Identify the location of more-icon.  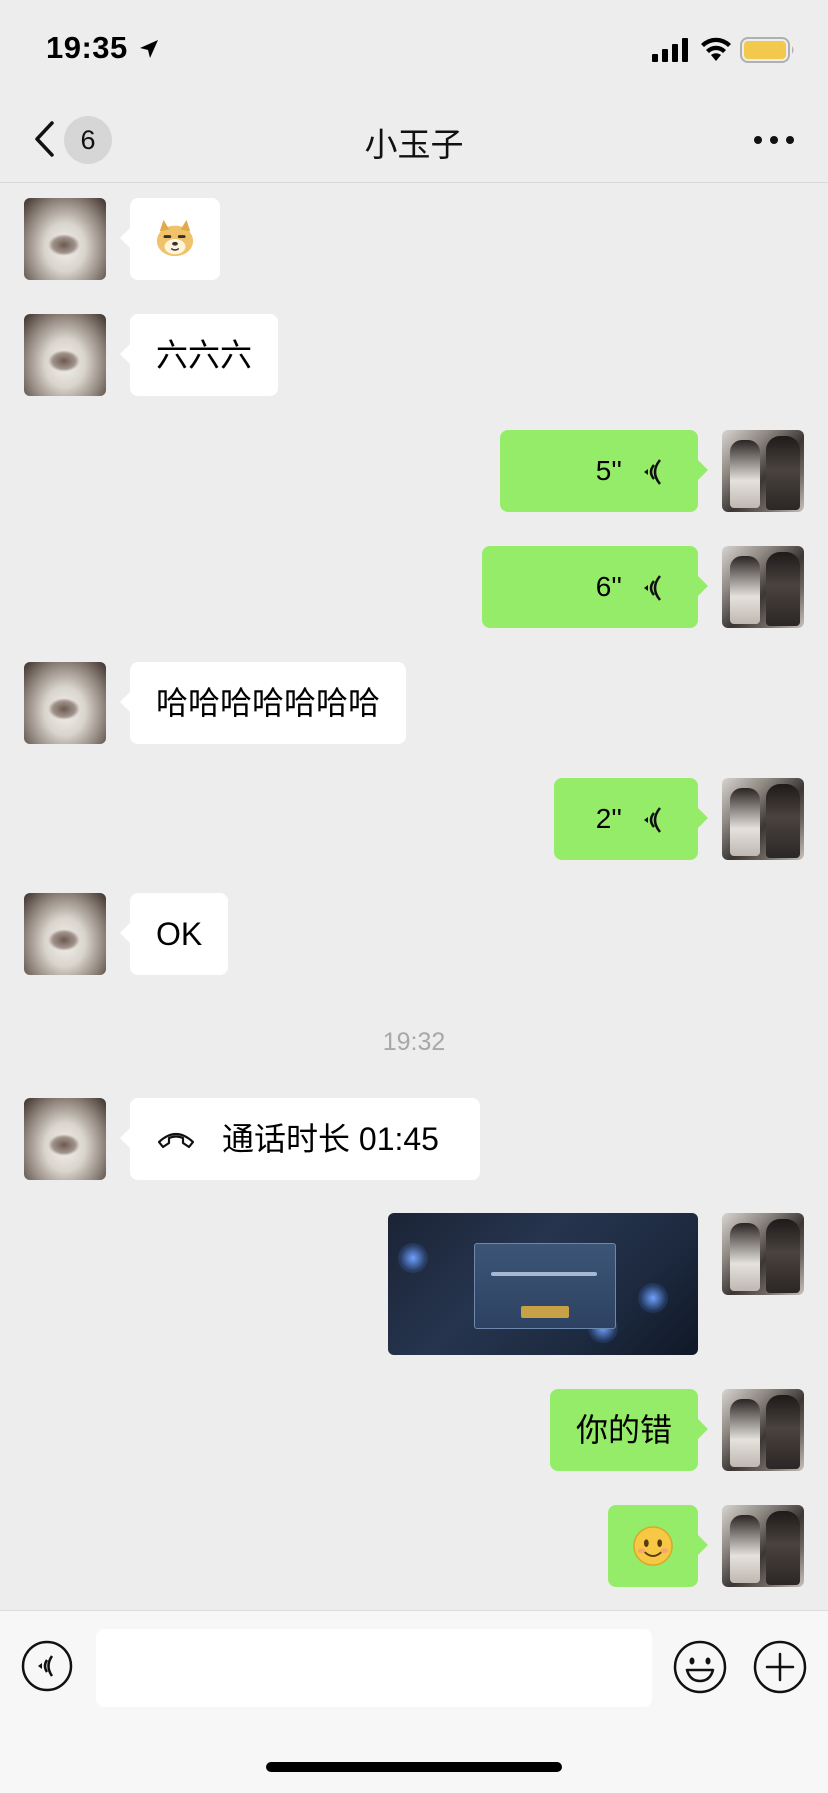
(758, 140).